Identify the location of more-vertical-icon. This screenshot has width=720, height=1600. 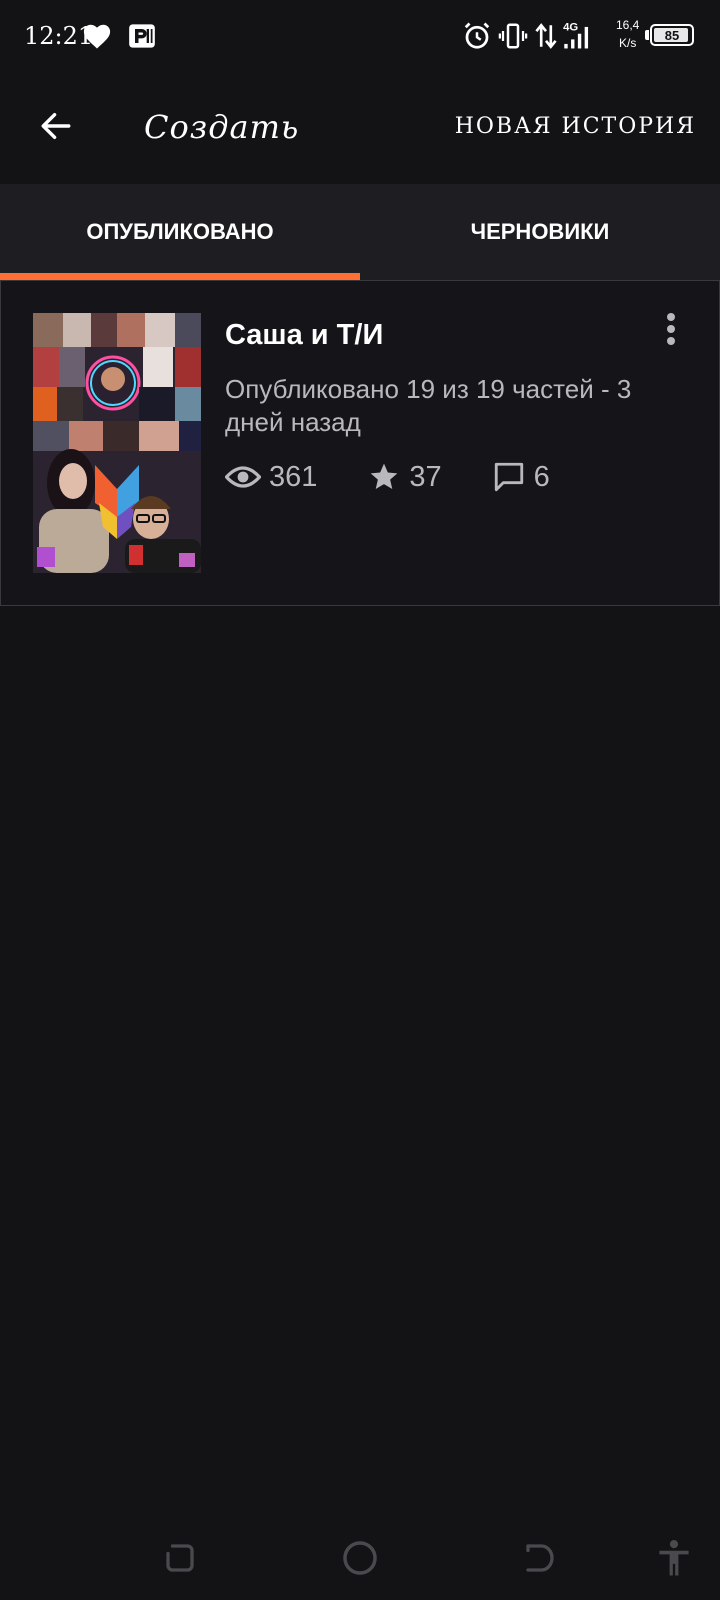
(671, 317).